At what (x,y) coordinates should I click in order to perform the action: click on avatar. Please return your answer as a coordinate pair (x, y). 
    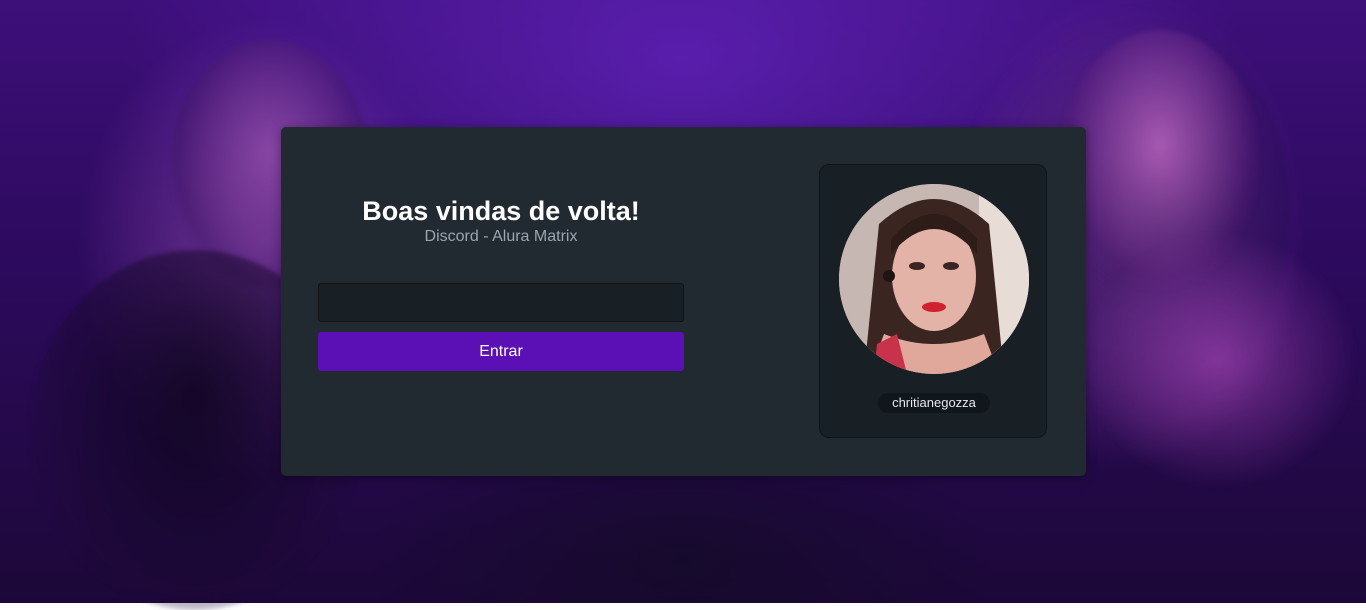
    Looking at the image, I should click on (934, 279).